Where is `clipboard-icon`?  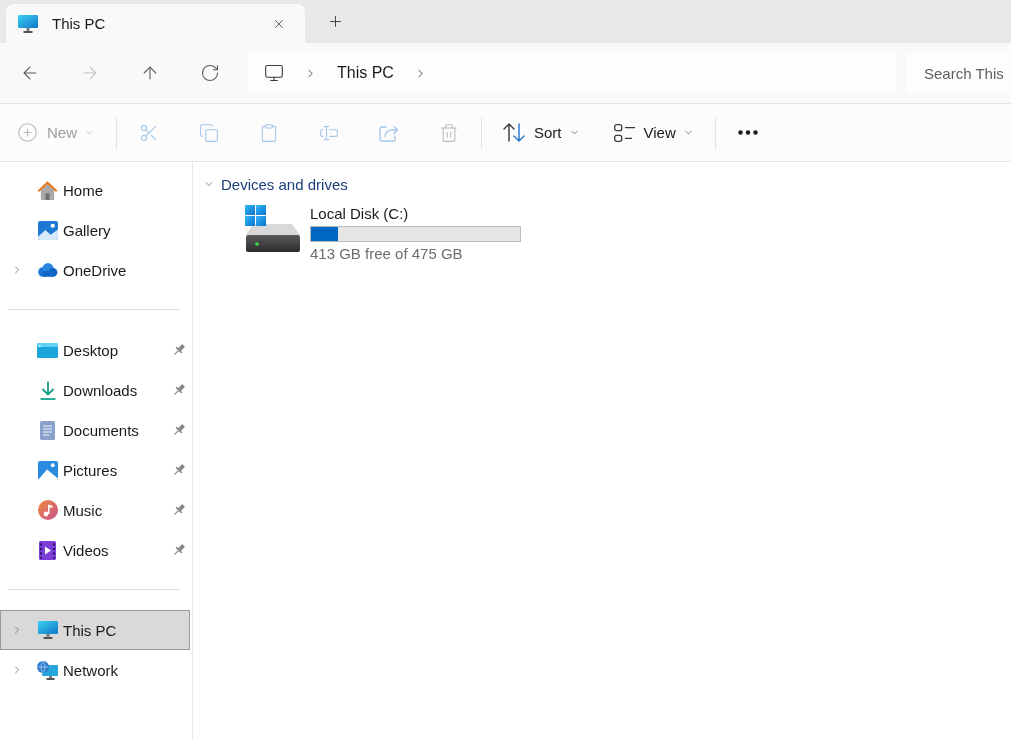
clipboard-icon is located at coordinates (269, 132).